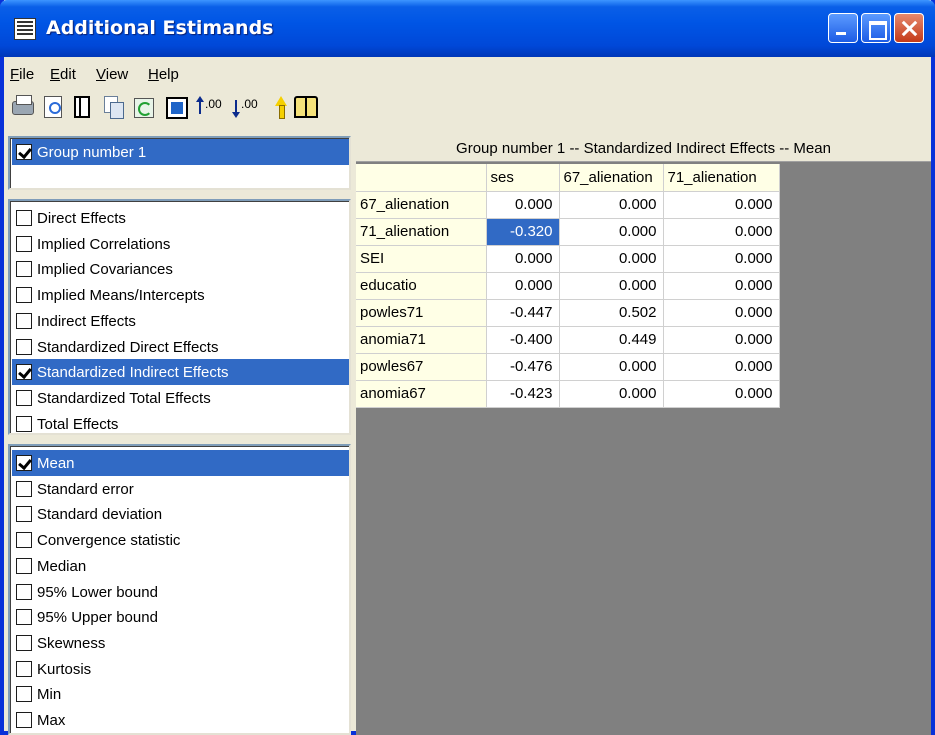 Image resolution: width=935 pixels, height=735 pixels. Describe the element at coordinates (421, 340) in the screenshot. I see `row-header: anomia71` at that location.